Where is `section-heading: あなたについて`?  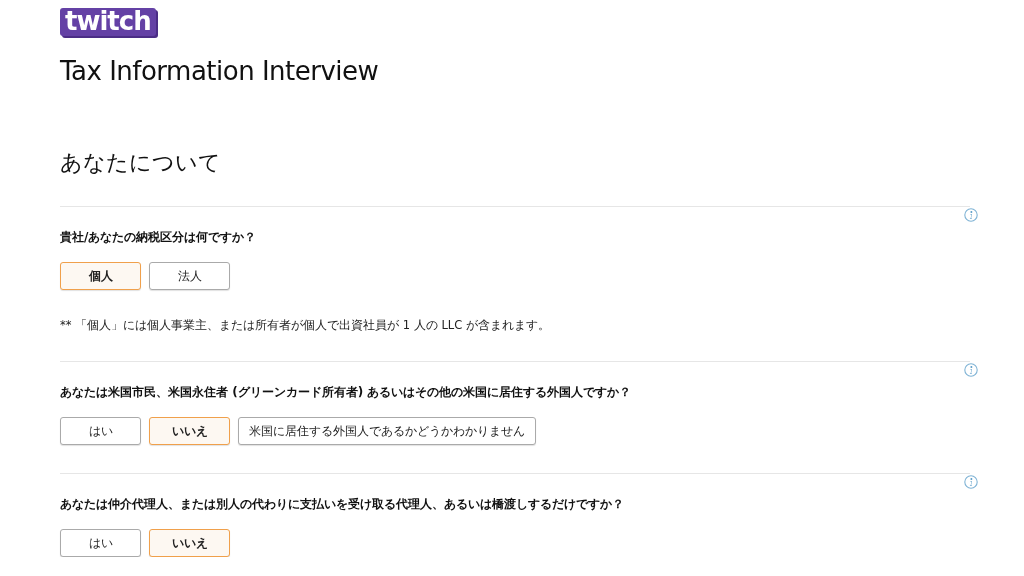
section-heading: あなたについて is located at coordinates (141, 163).